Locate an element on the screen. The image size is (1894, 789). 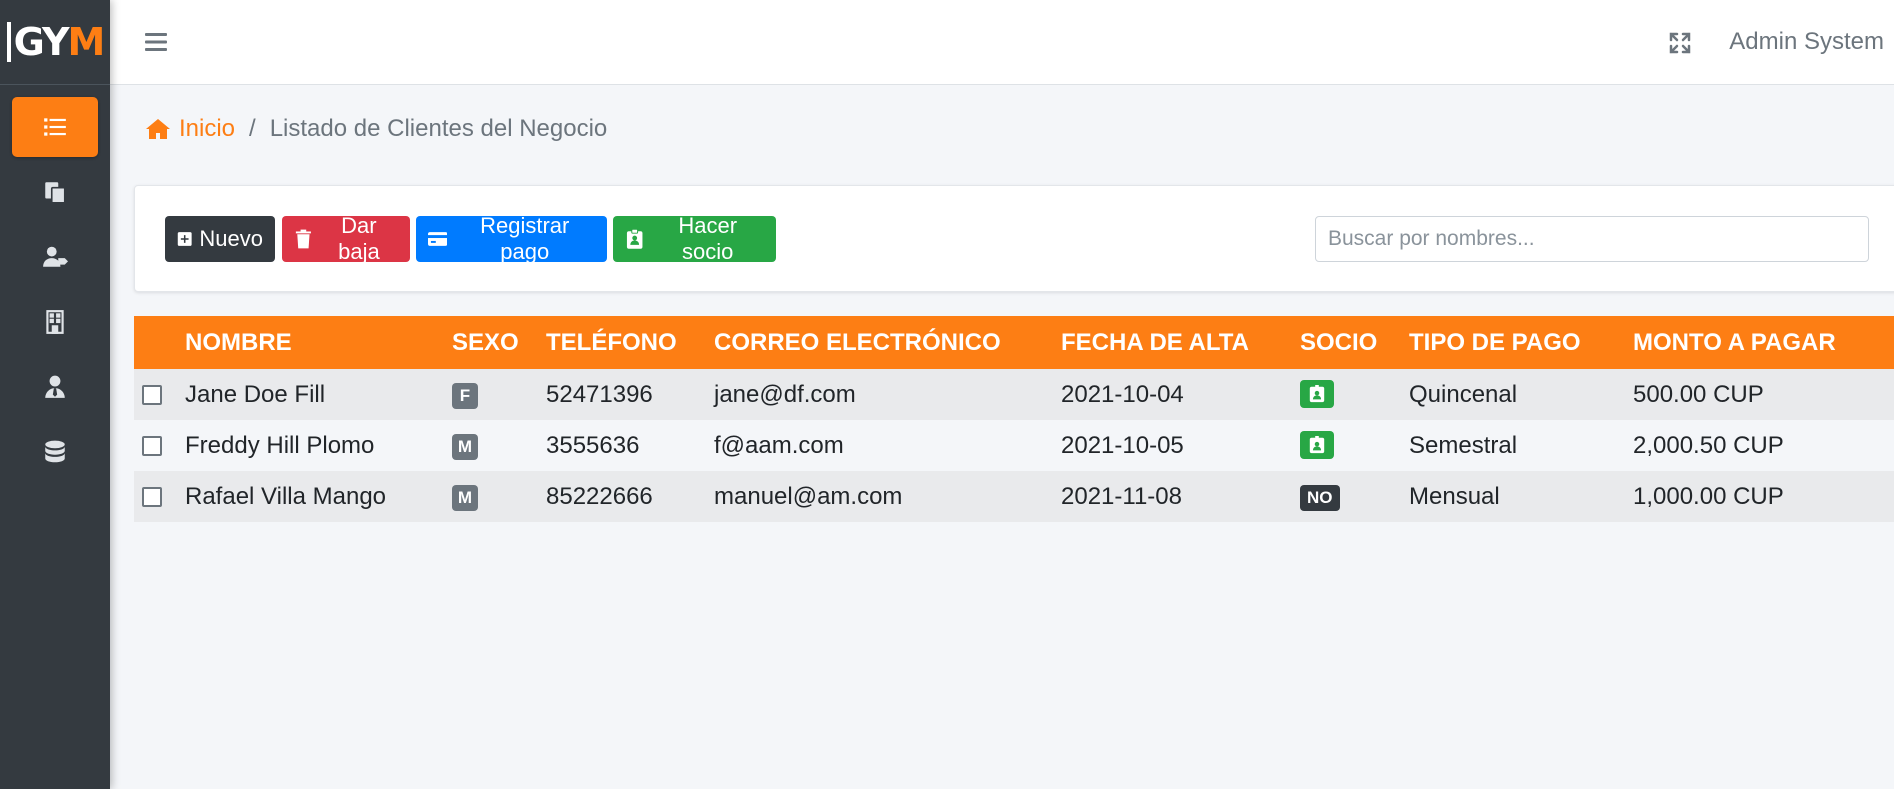
search-input is located at coordinates (1592, 239).